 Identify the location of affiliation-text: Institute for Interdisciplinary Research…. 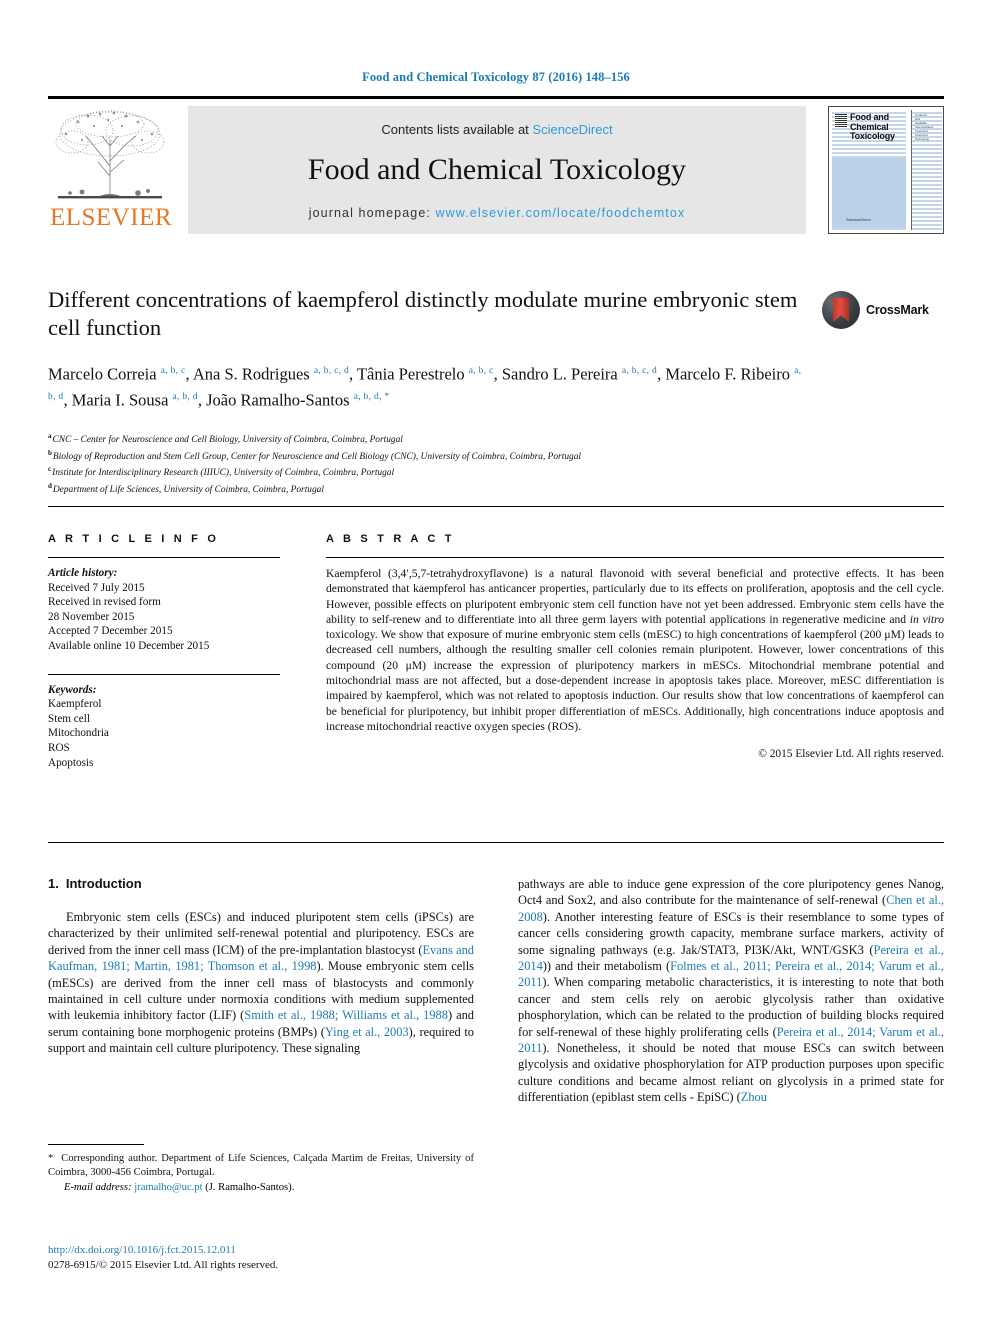
(223, 473).